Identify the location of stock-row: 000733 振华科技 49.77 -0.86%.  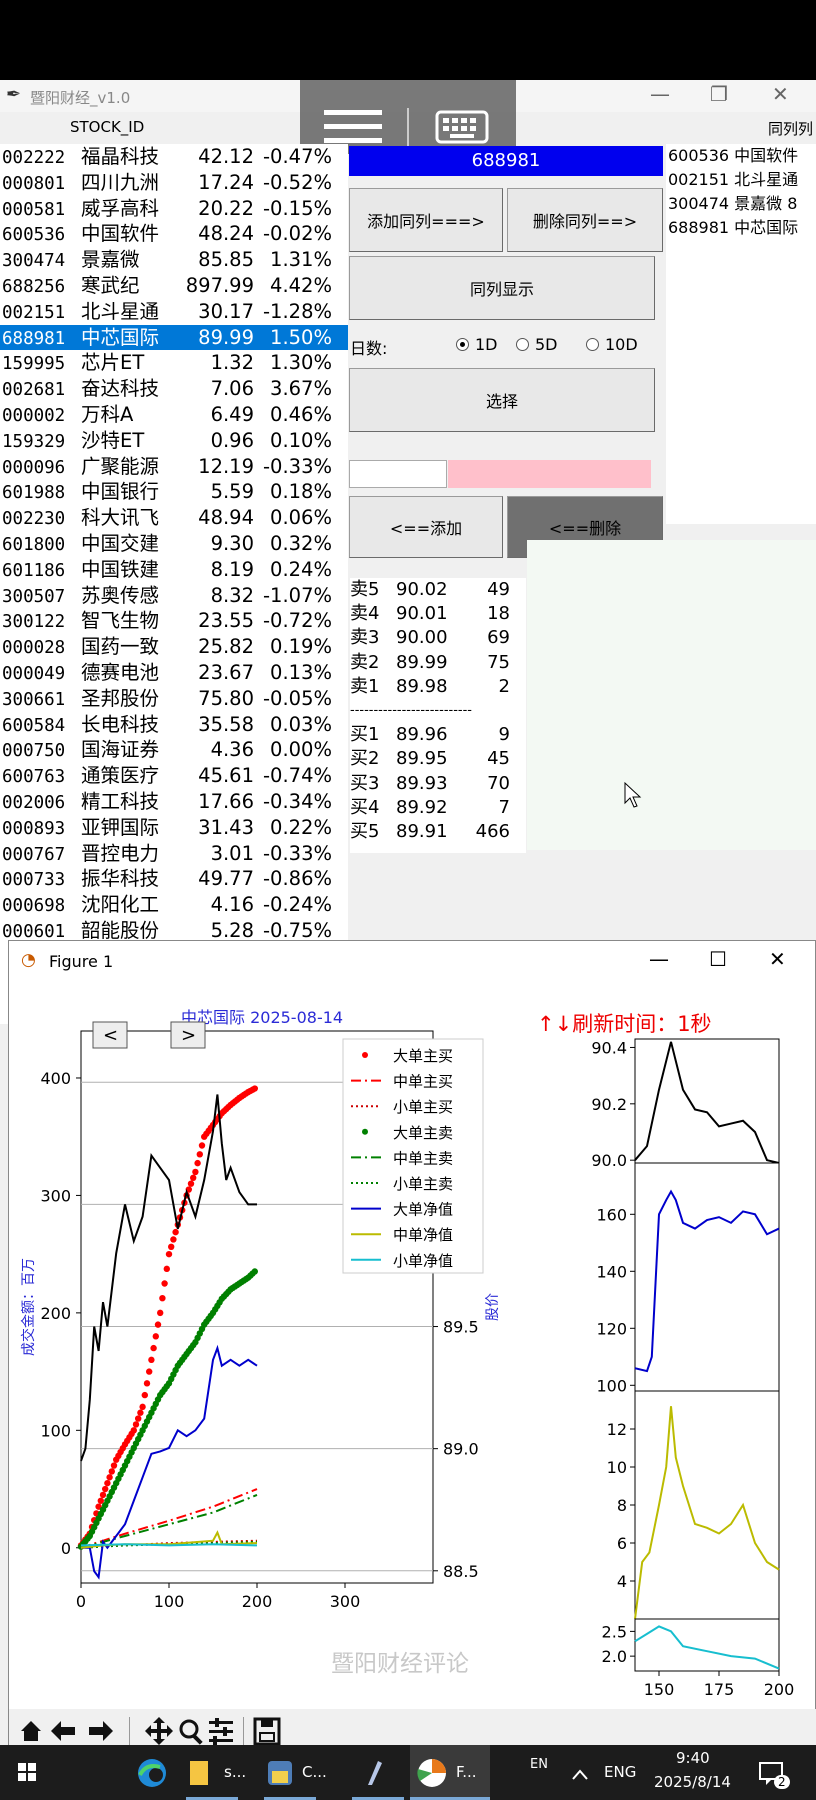
(174, 879).